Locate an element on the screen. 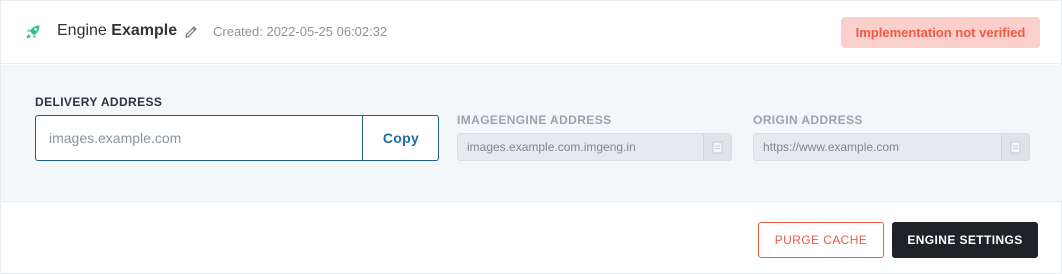 The height and width of the screenshot is (274, 1062). imageengine-address-value: images.example.com.imgeng.in is located at coordinates (551, 147).